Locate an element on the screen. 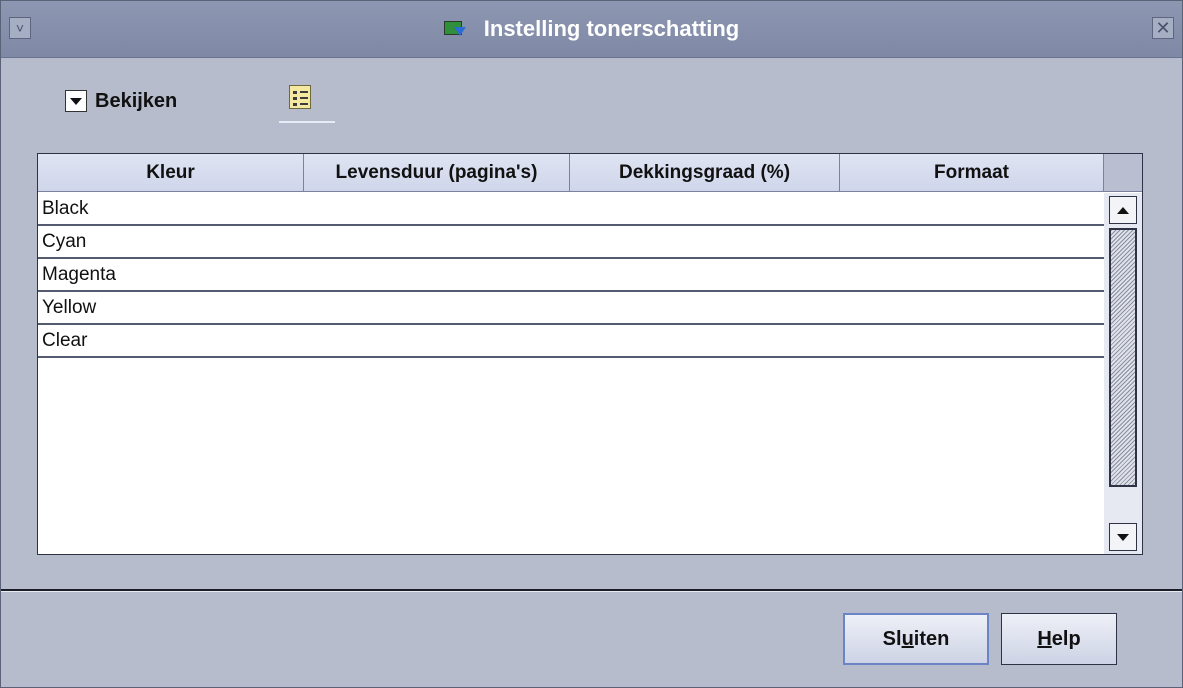 Image resolution: width=1183 pixels, height=688 pixels. column-header-formaat: Formaat is located at coordinates (972, 173).